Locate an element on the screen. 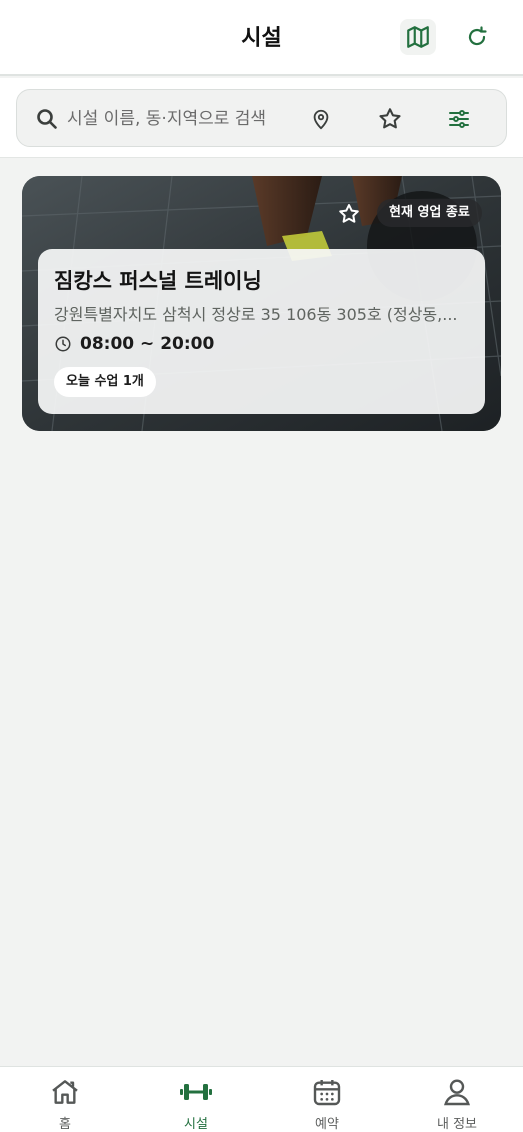  favorite-toggle-button is located at coordinates (349, 214).